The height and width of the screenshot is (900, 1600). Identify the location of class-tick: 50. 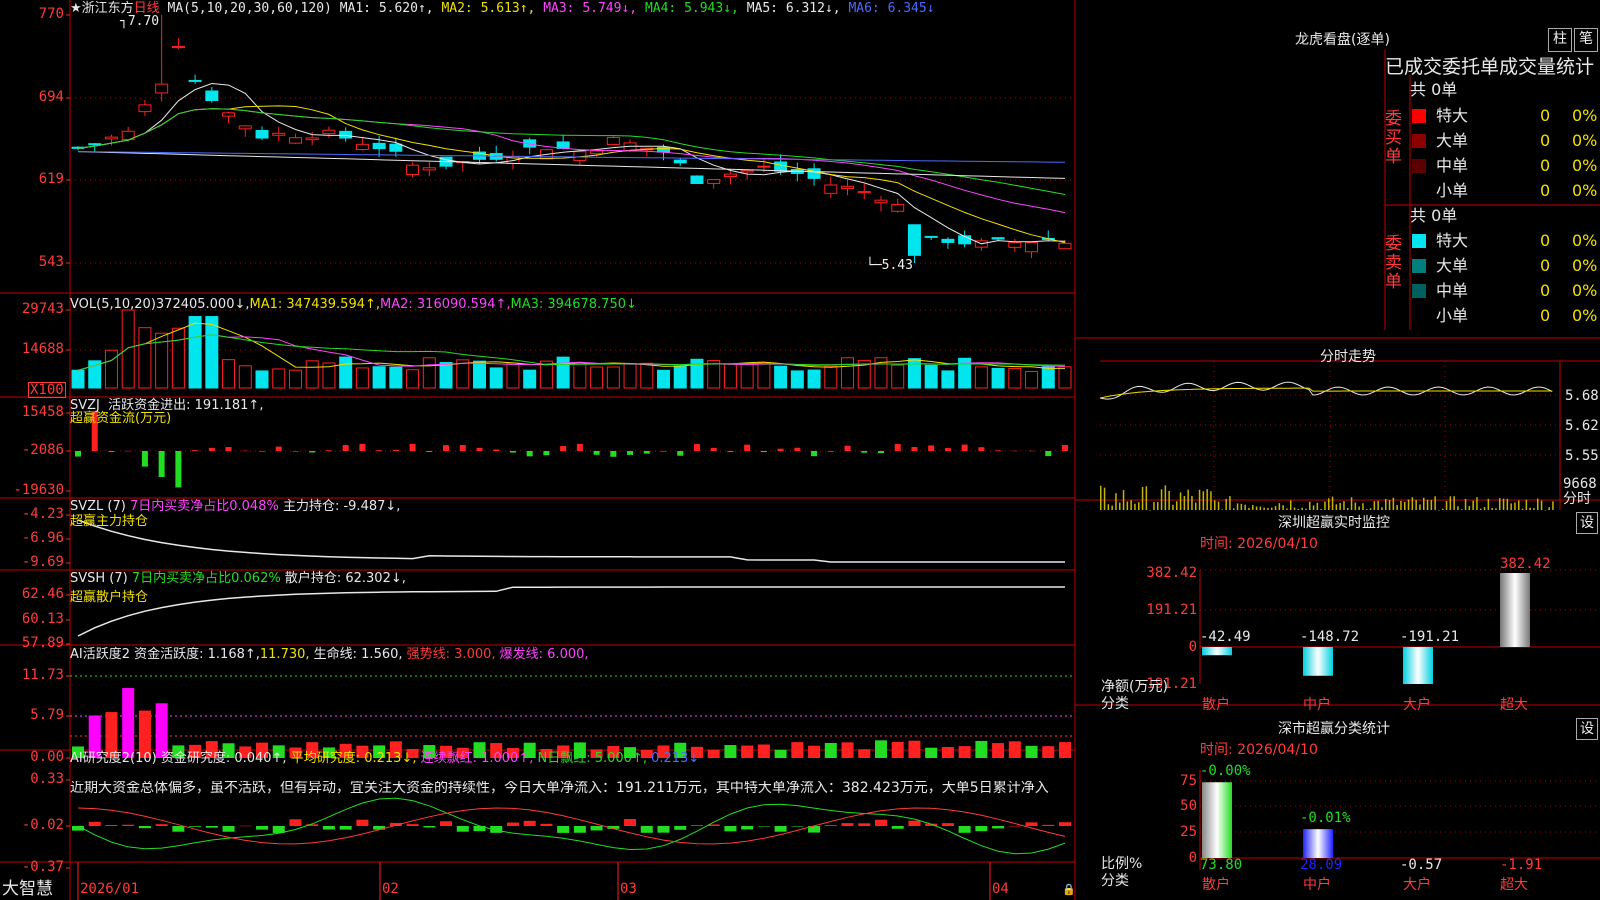
(1188, 806).